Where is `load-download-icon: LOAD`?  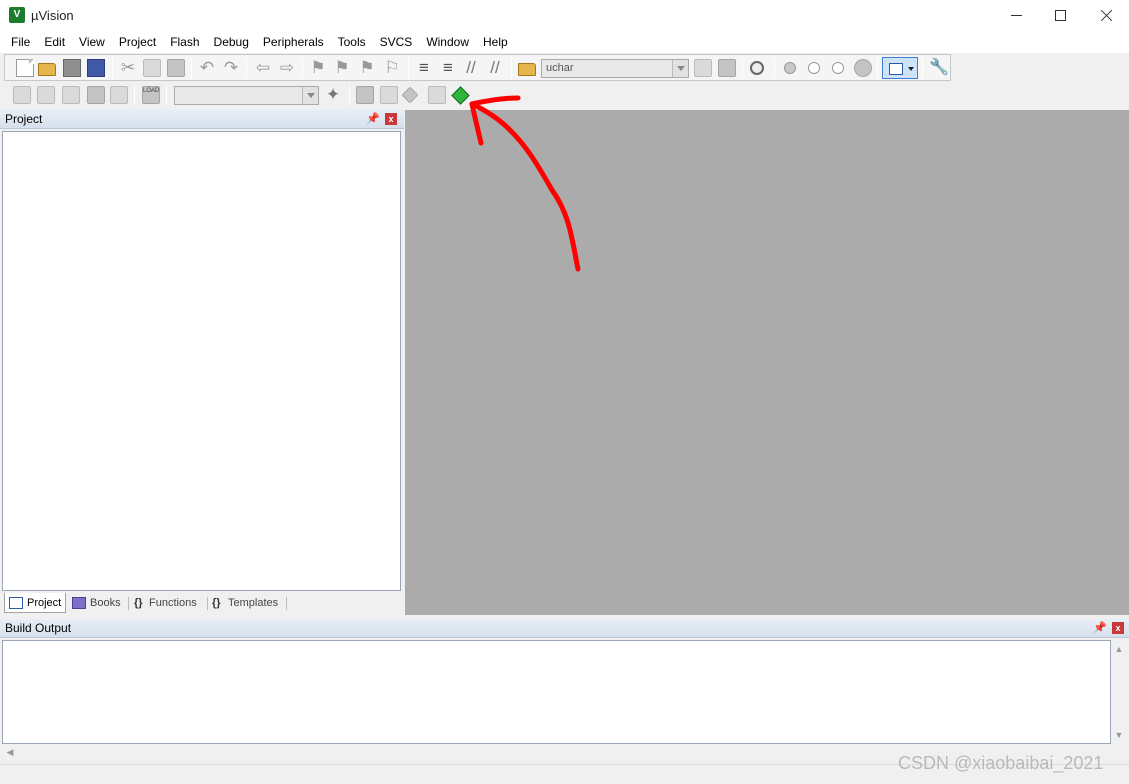 load-download-icon: LOAD is located at coordinates (151, 95).